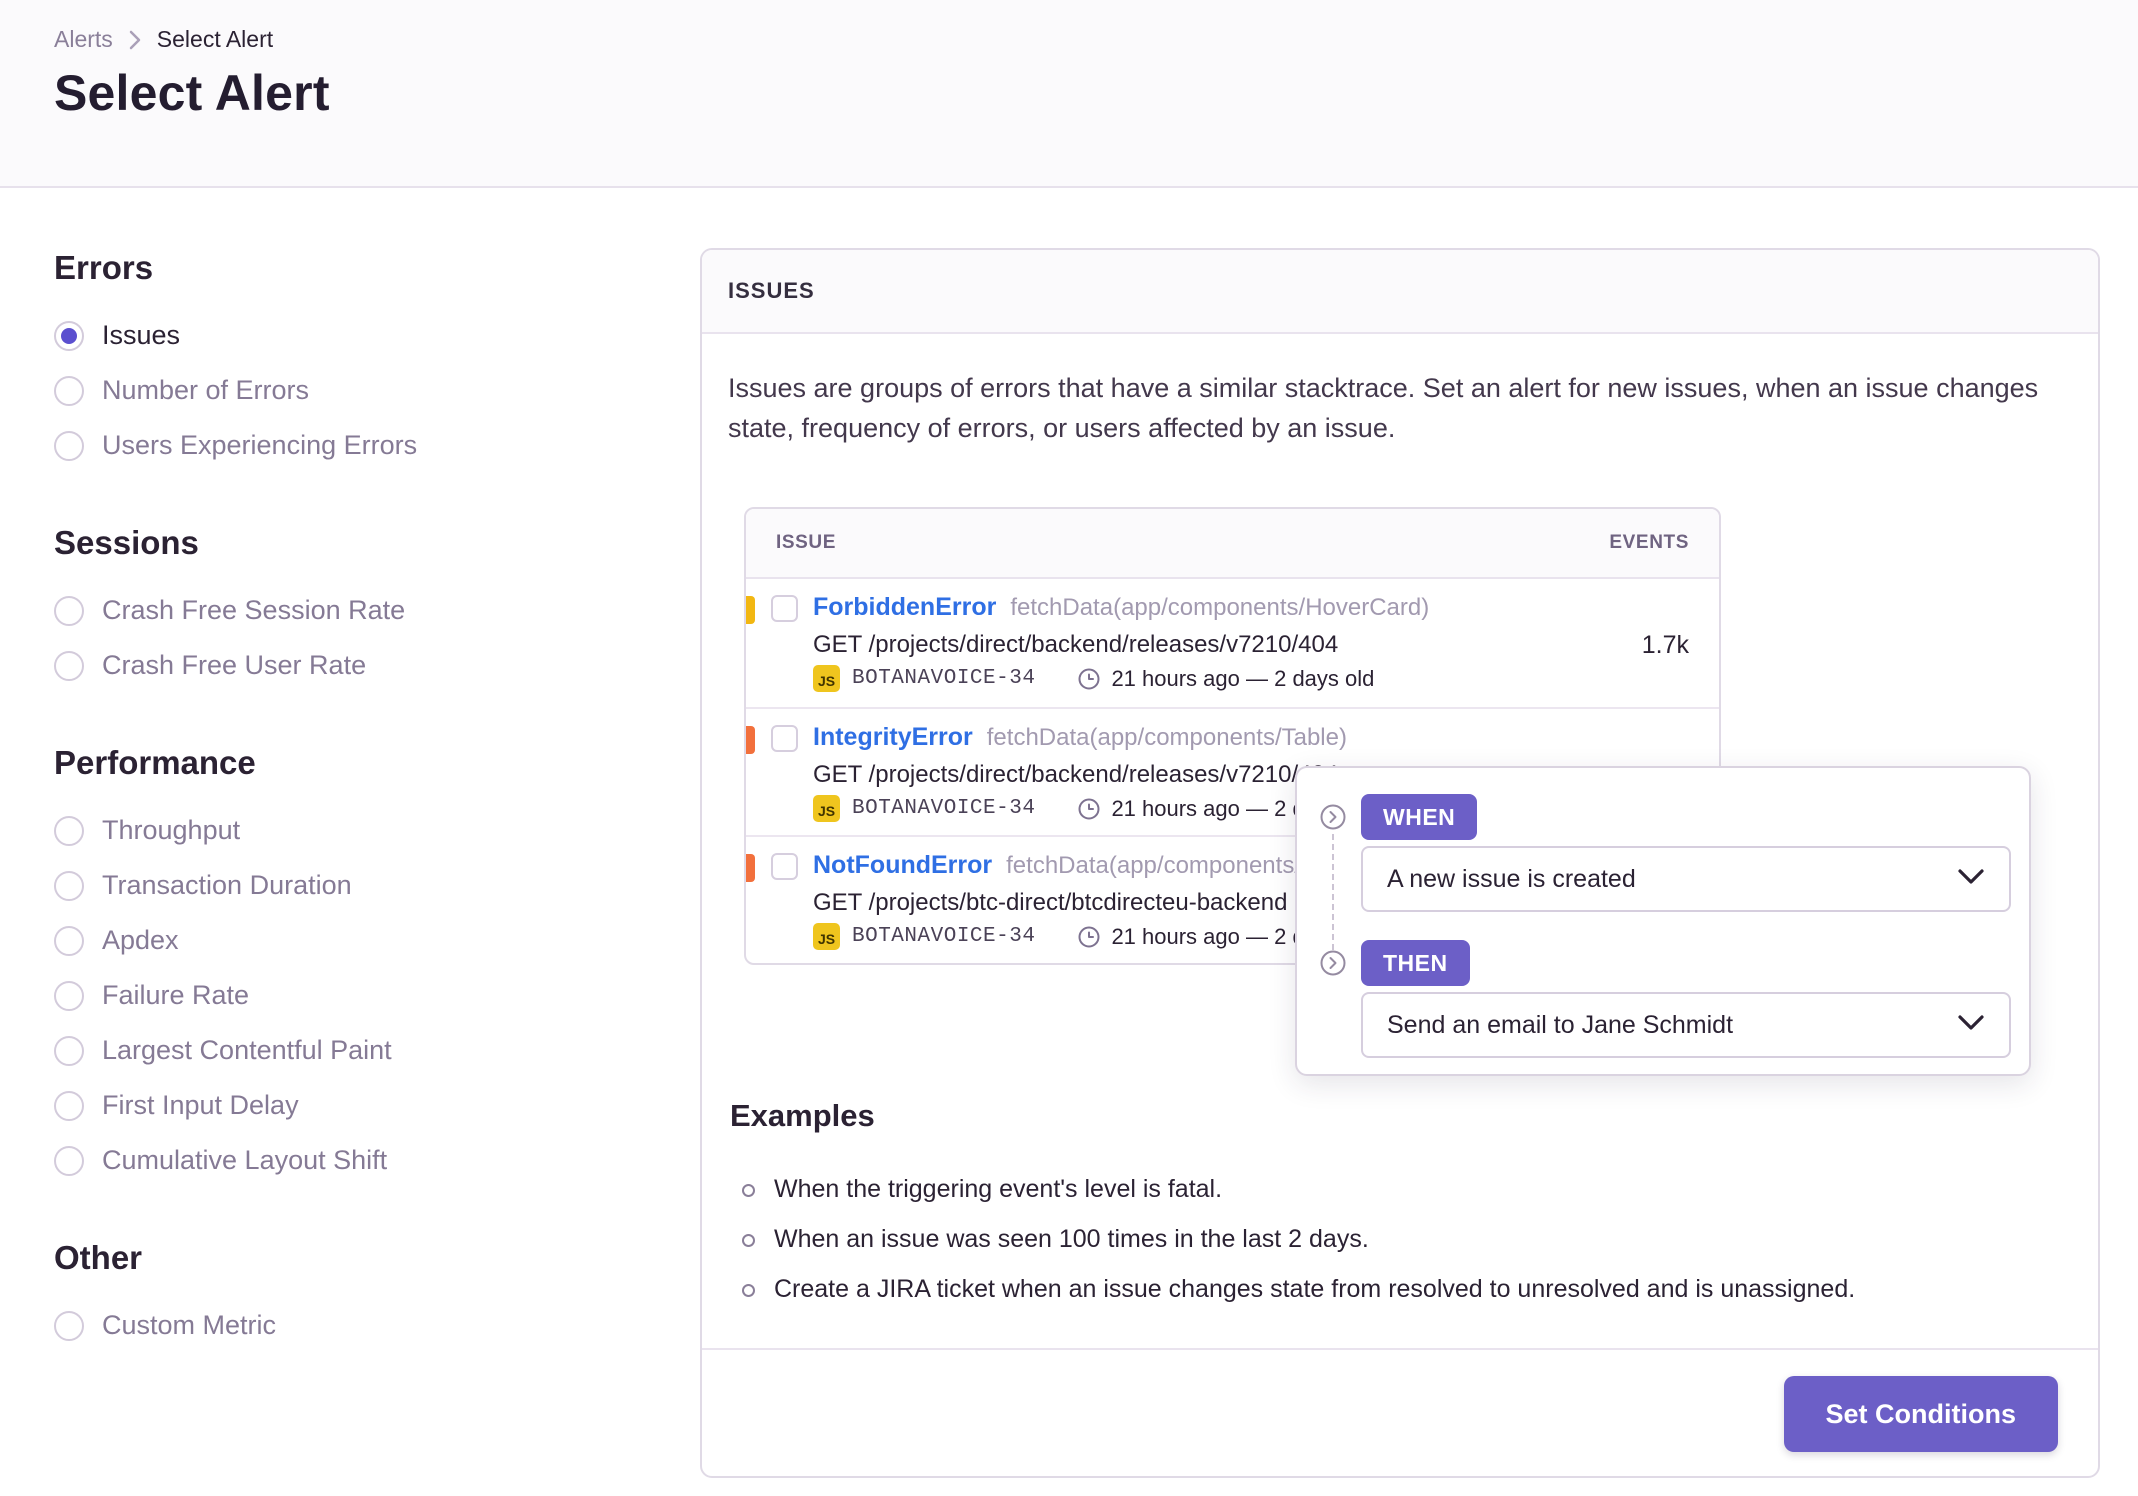 This screenshot has width=2138, height=1496. I want to click on events-count: 1.7k, so click(1665, 645).